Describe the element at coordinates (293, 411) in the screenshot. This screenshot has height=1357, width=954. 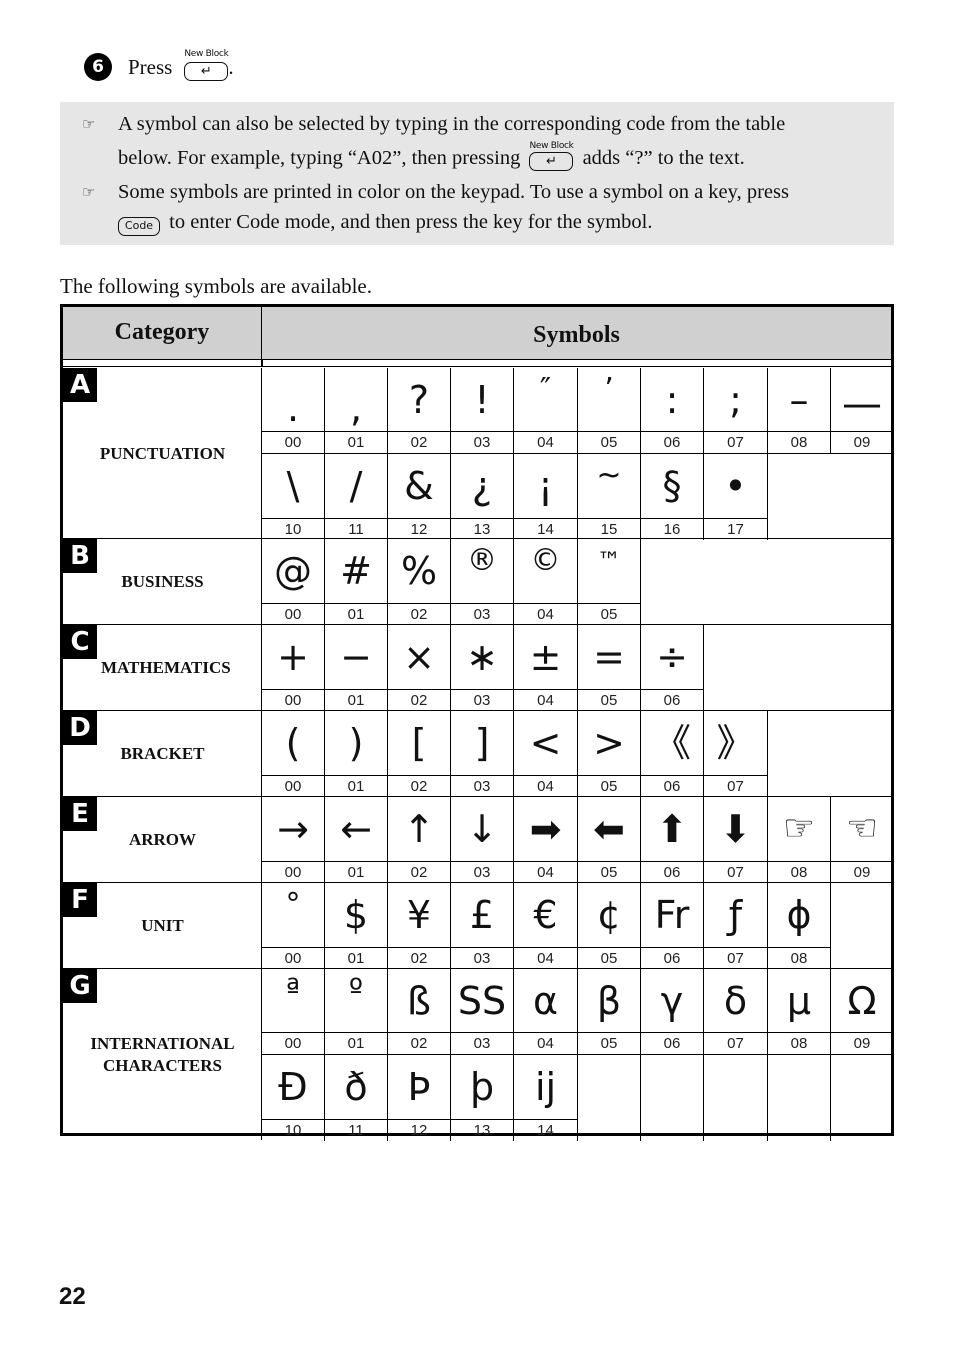
I see `symbol-cell: . 00` at that location.